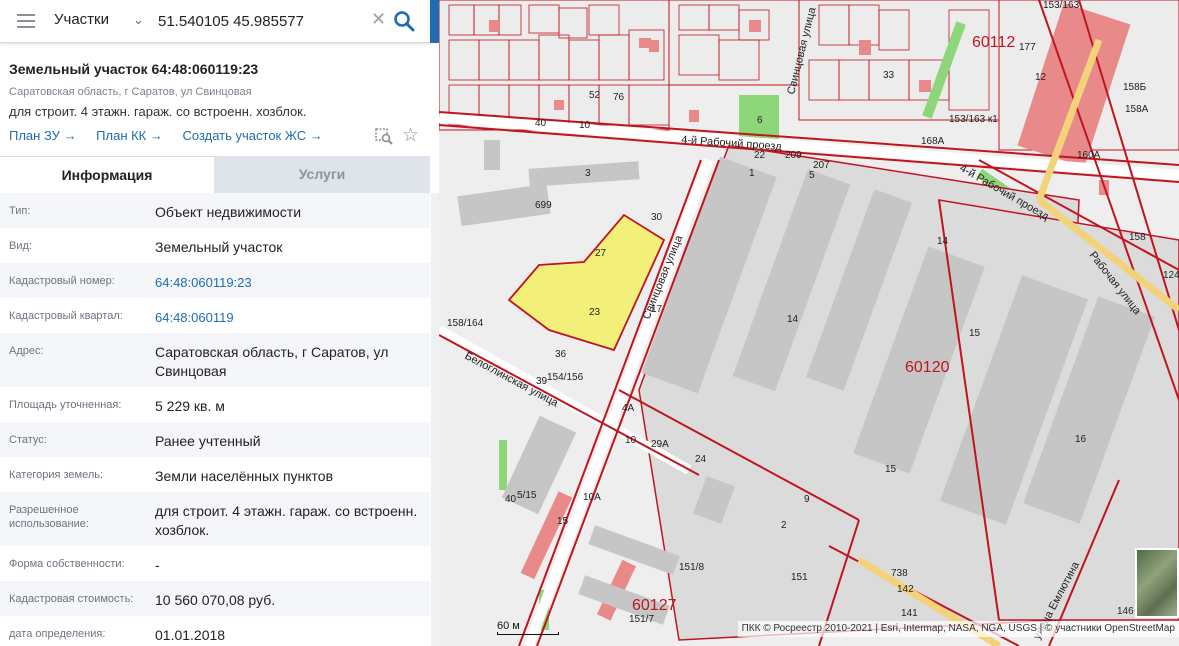  What do you see at coordinates (933, 141) in the screenshot?
I see `parcel-label: 168А` at bounding box center [933, 141].